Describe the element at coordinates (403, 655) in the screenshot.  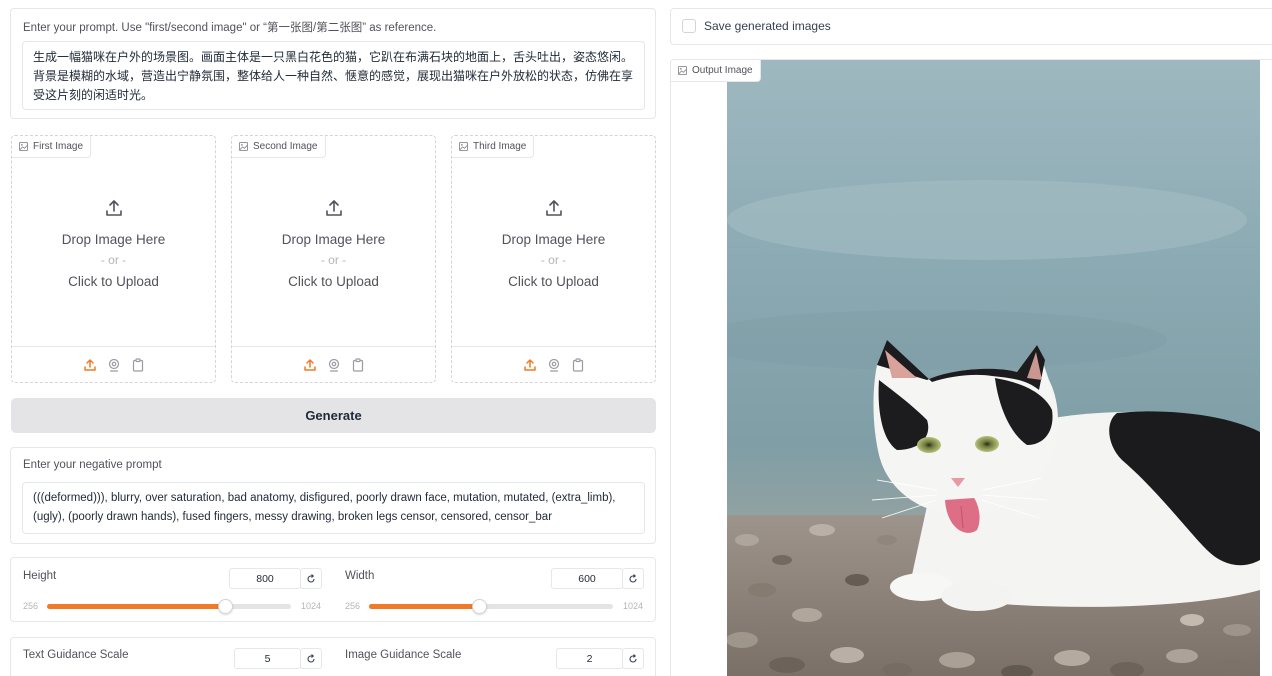
I see `image-guidance-label: Image Guidance Scale` at that location.